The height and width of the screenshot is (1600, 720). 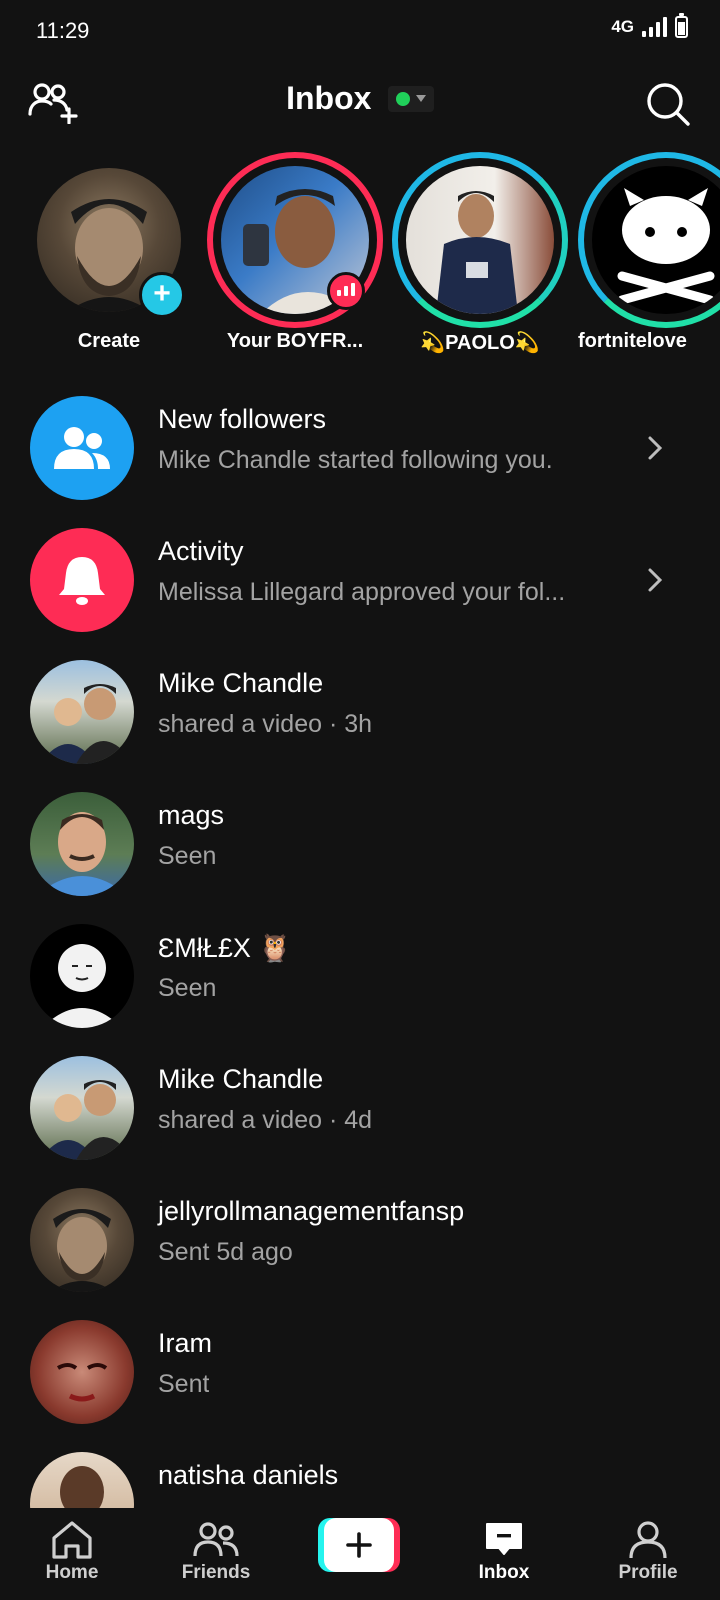 What do you see at coordinates (681, 25) in the screenshot?
I see `battery-icon` at bounding box center [681, 25].